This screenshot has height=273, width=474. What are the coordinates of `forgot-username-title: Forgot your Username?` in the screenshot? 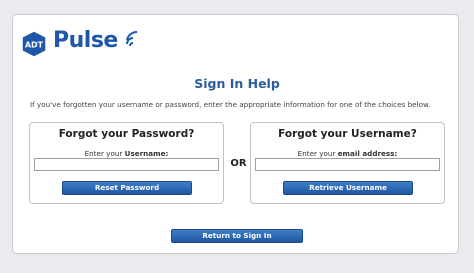 It's located at (347, 134).